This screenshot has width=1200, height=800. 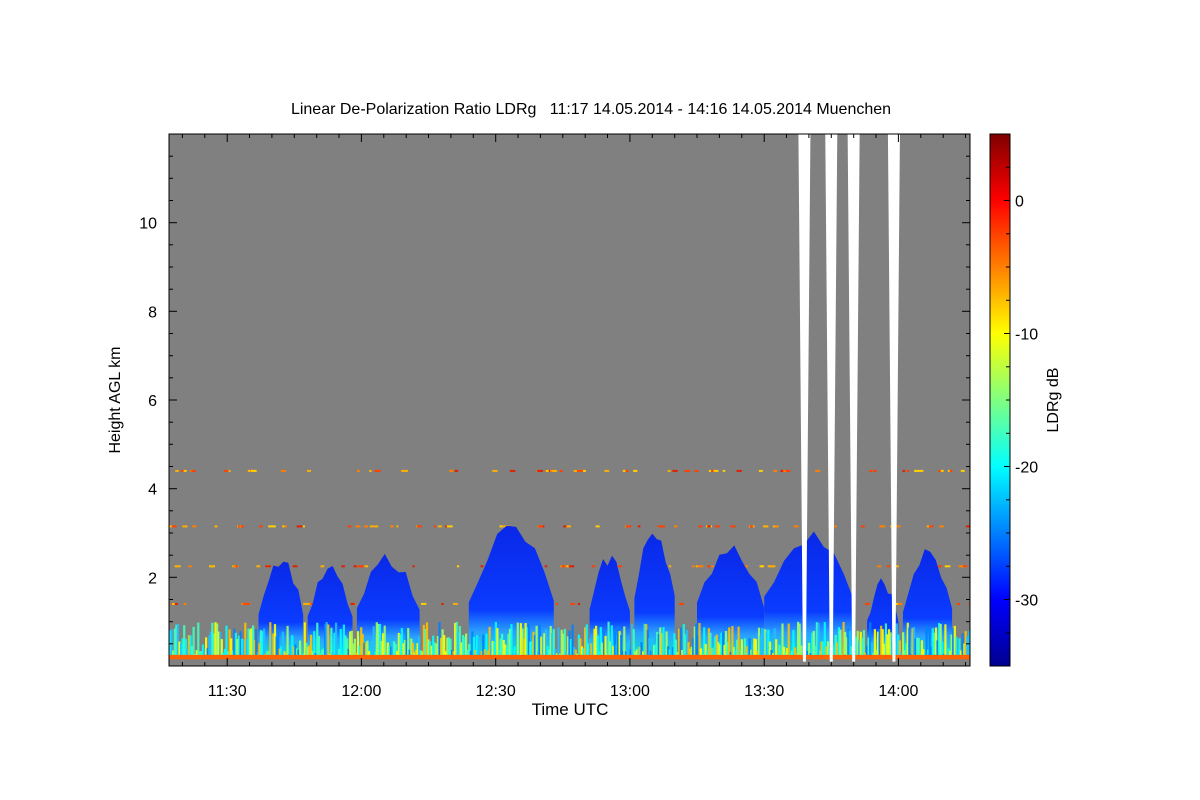 What do you see at coordinates (152, 578) in the screenshot?
I see `y-tick-label: 2` at bounding box center [152, 578].